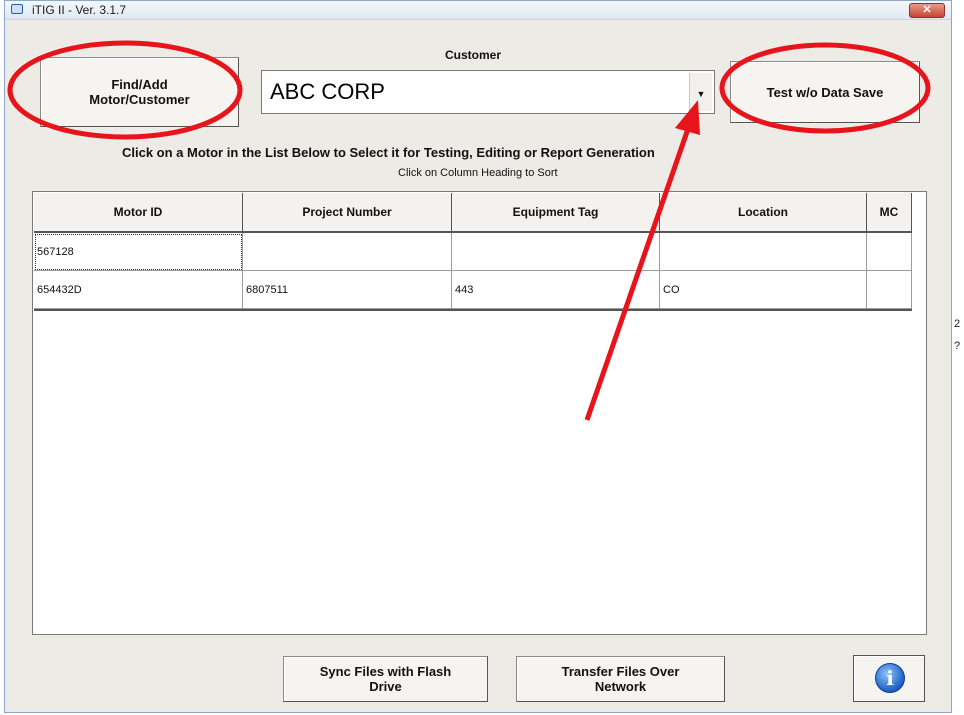  Describe the element at coordinates (556, 290) in the screenshot. I see `table-cell: 443` at that location.